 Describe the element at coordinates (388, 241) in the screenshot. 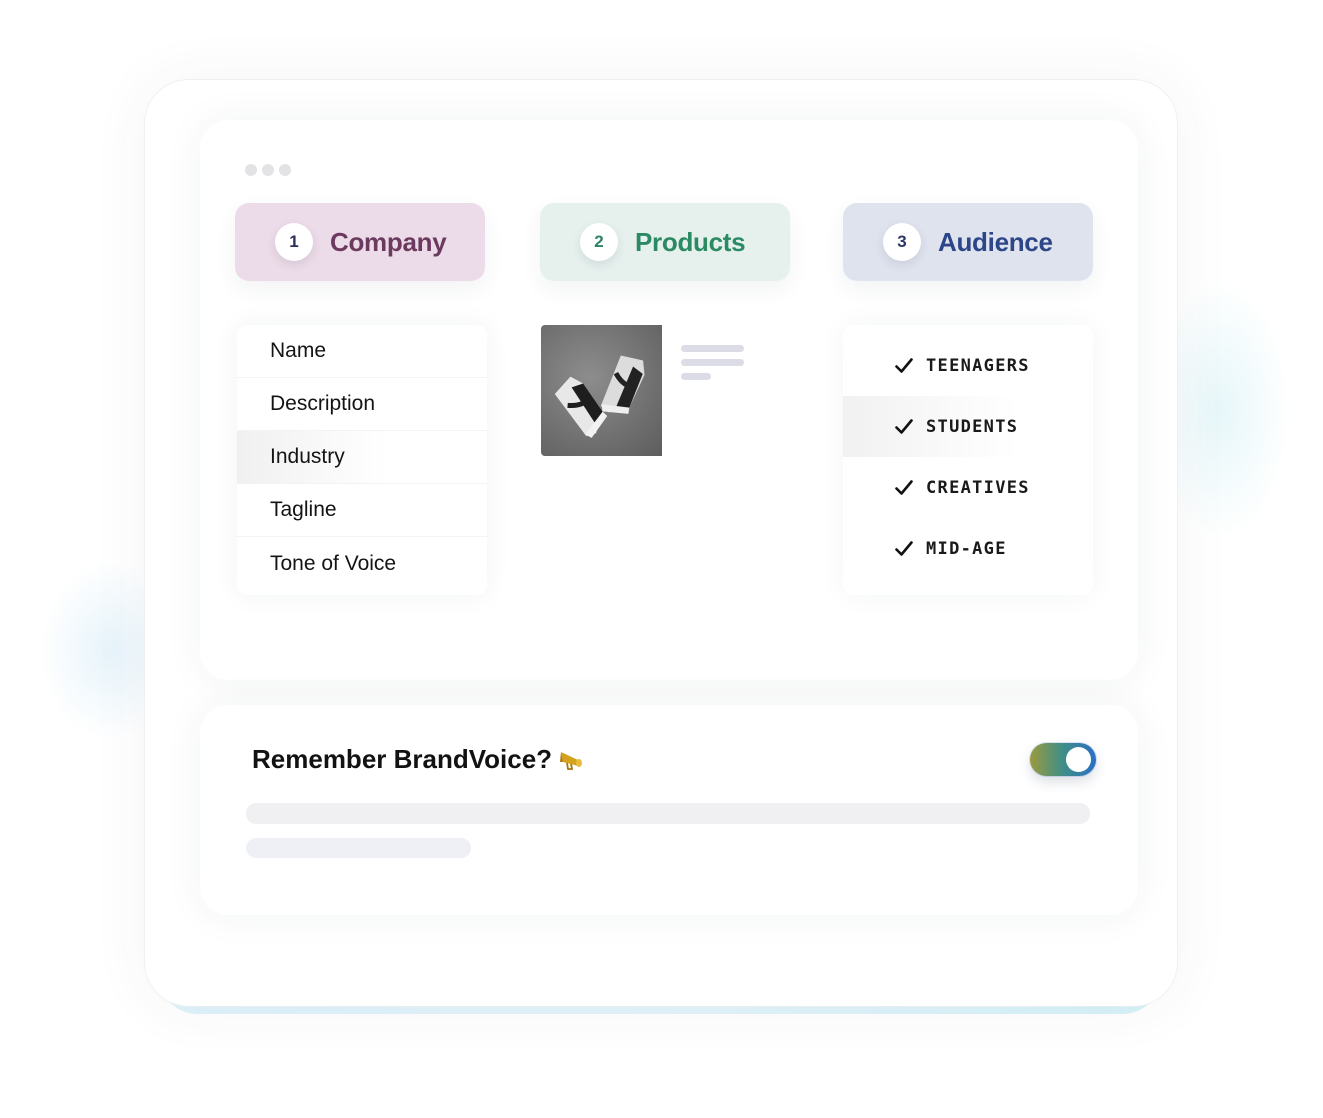

I see `step-label: Company` at that location.